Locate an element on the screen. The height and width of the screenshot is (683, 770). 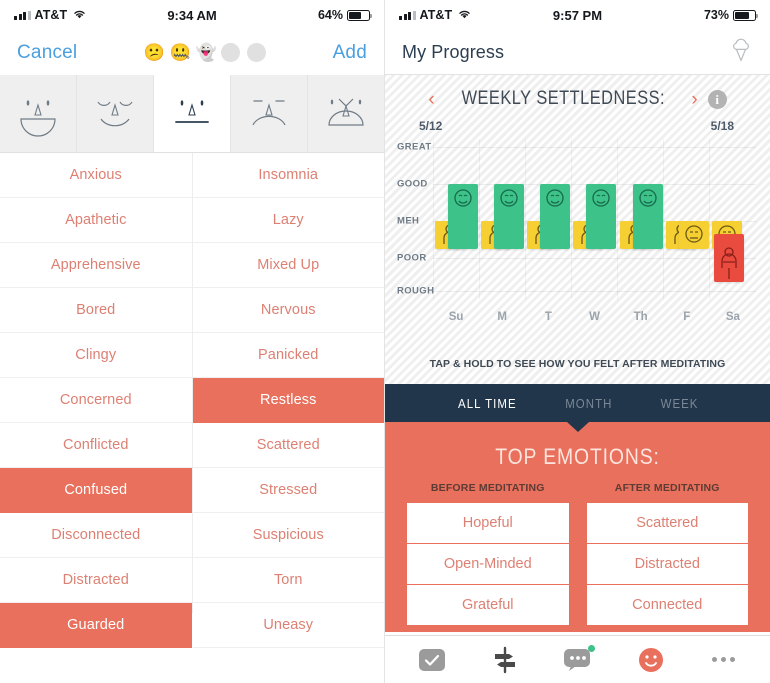
date-range-start: 5/12 is located at coordinates (431, 126).